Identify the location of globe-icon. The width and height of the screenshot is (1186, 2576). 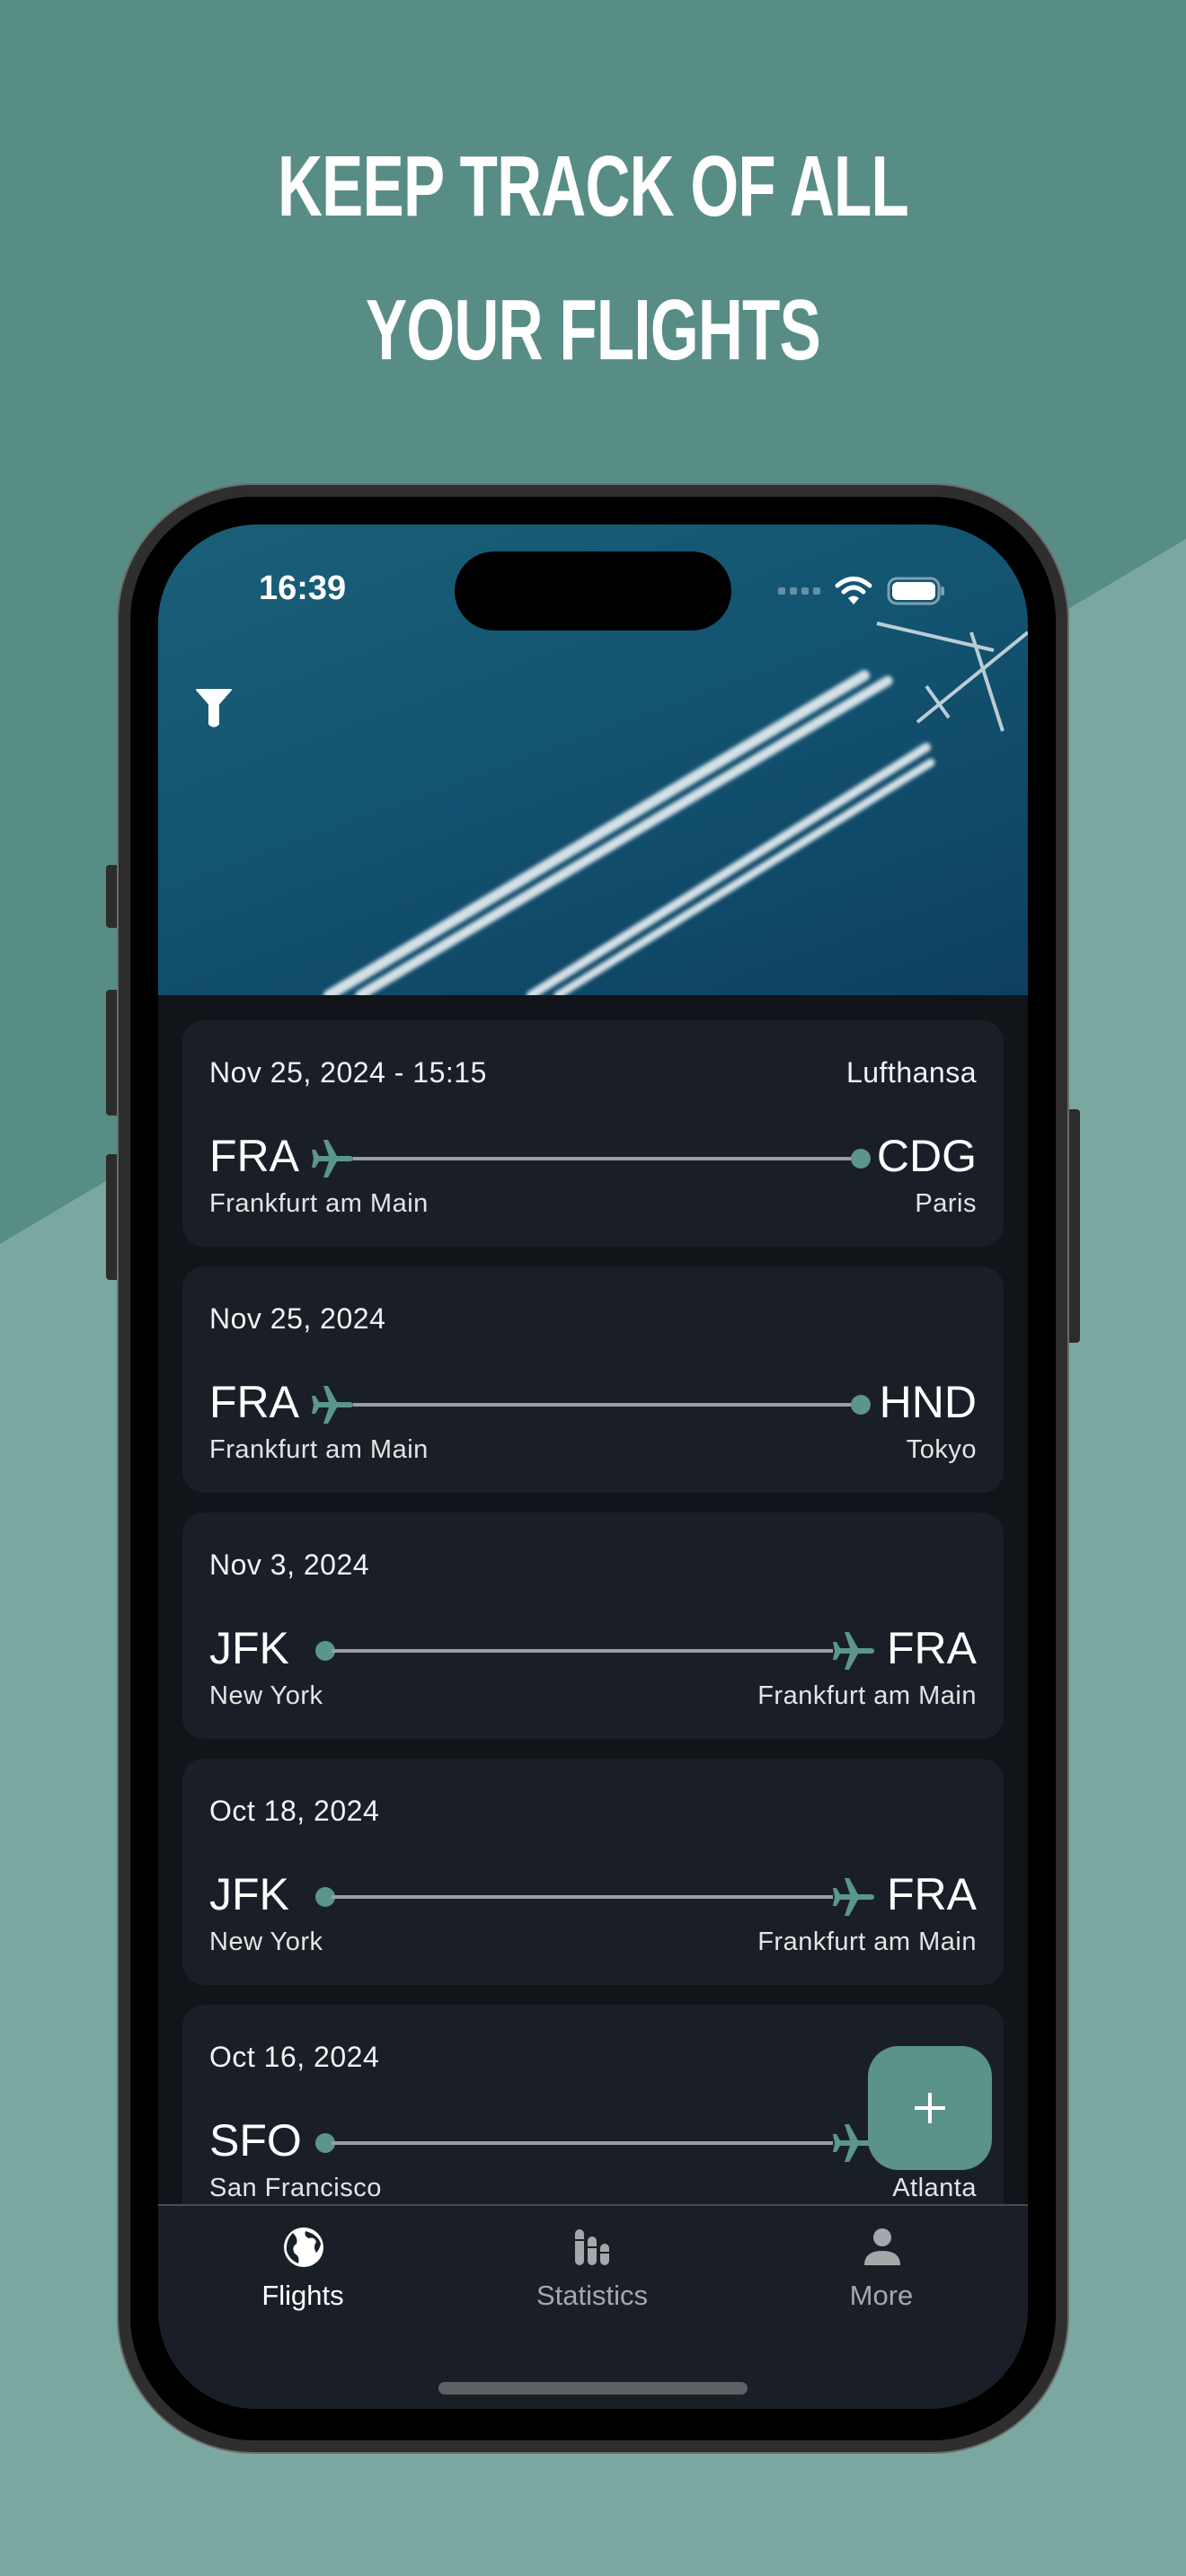
(303, 2247).